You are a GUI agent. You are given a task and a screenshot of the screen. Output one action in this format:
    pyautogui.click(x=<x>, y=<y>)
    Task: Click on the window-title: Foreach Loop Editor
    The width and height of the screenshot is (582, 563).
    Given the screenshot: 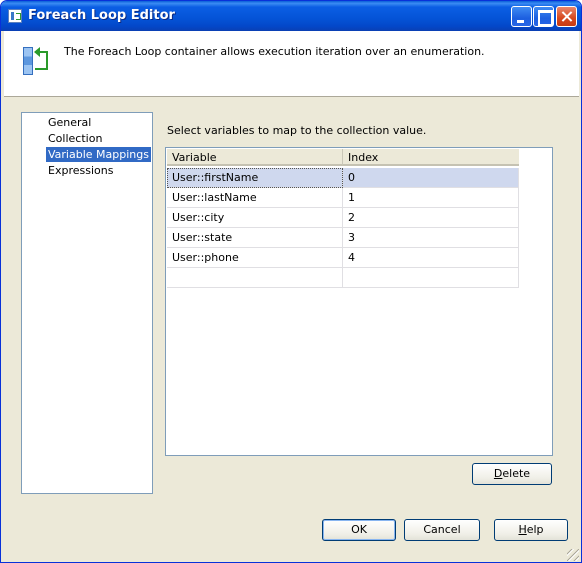 What is the action you would take?
    pyautogui.click(x=101, y=15)
    